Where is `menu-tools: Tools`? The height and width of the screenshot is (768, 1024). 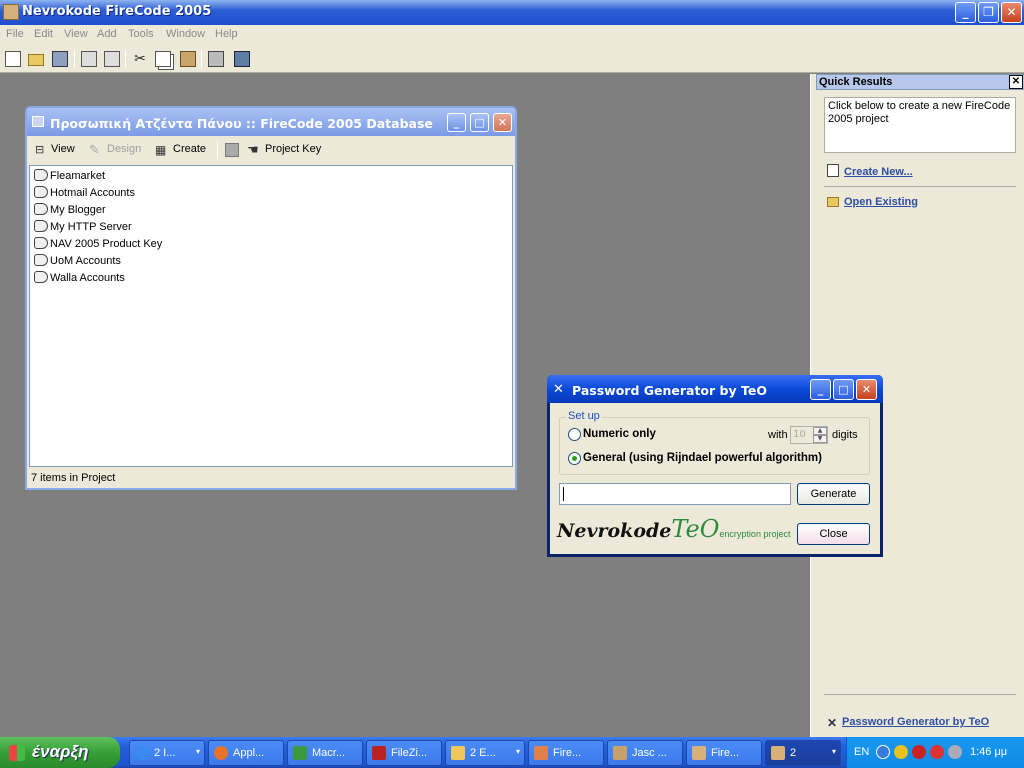
menu-tools: Tools is located at coordinates (141, 34).